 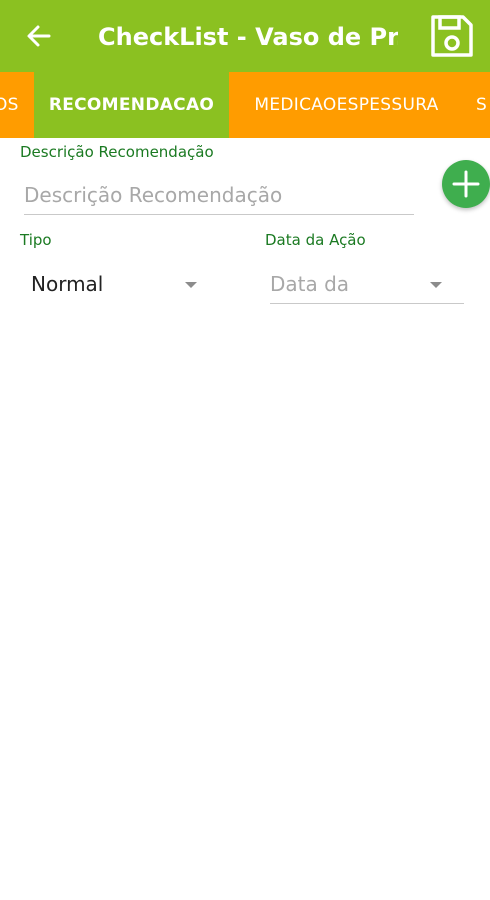 I want to click on tab-medicaoespessura: MEDICAOESPESSURA, so click(x=346, y=105).